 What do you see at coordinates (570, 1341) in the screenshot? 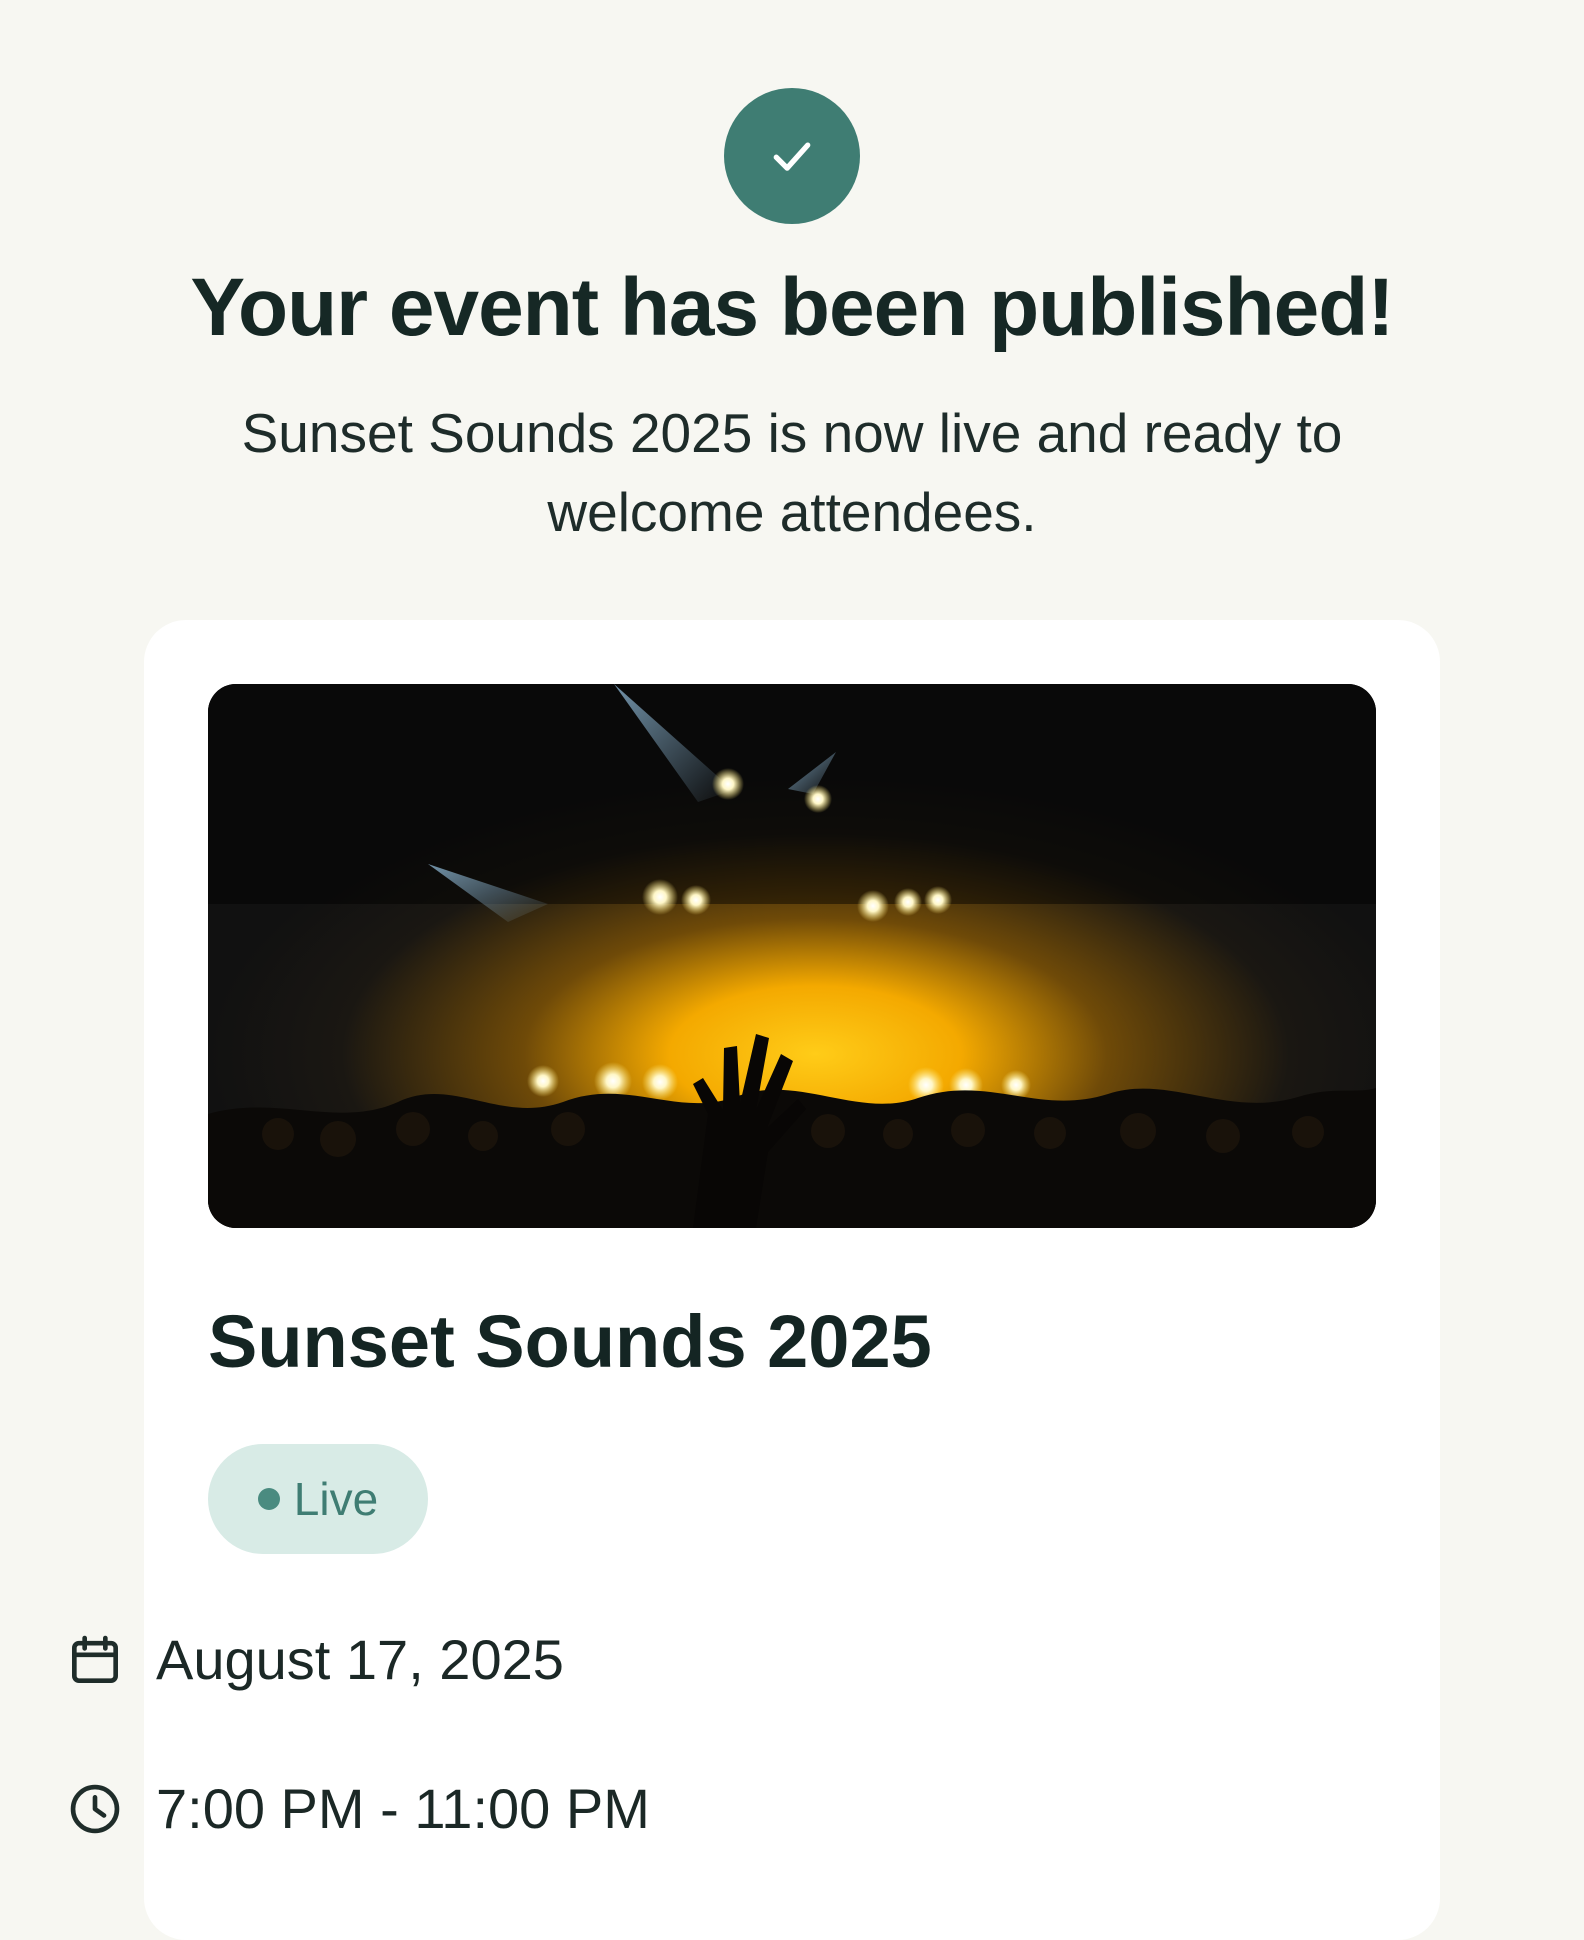
I see `event-title: Sunset Sounds 2025` at bounding box center [570, 1341].